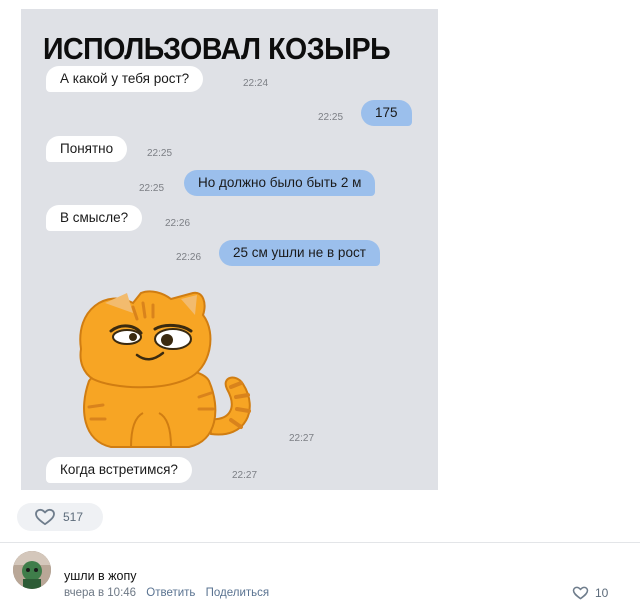 The image size is (640, 606). I want to click on comment-like-button: 10, so click(590, 593).